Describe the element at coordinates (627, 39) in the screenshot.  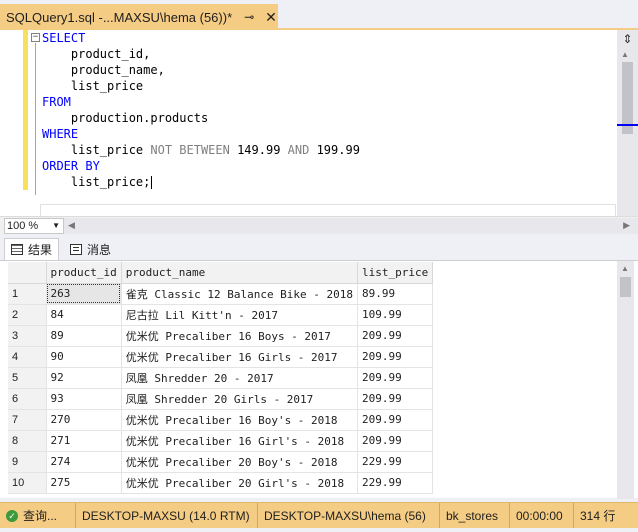
I see `split-icon: ⇕` at that location.